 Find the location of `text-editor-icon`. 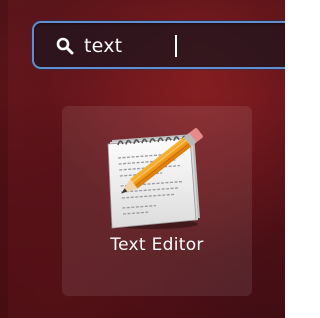

text-editor-icon is located at coordinates (155, 178).